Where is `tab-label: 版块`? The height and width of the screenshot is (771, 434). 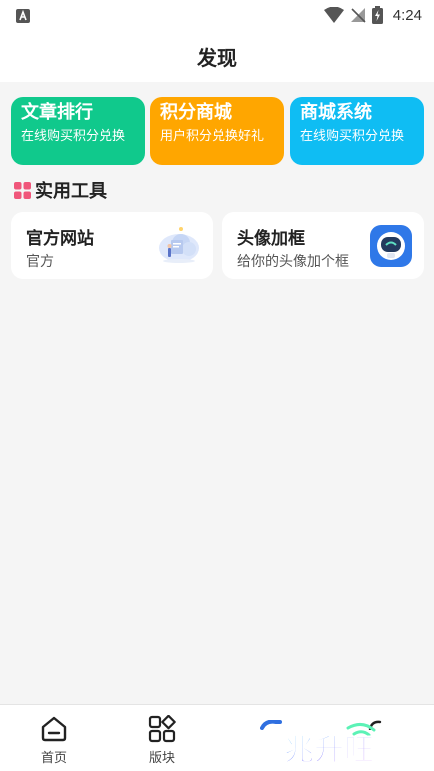 tab-label: 版块 is located at coordinates (161, 758).